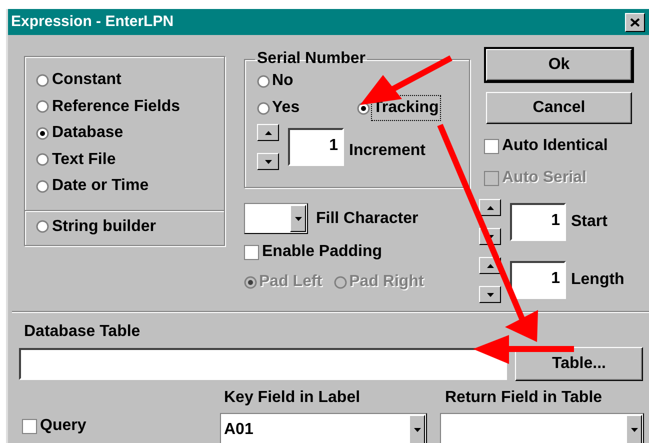  I want to click on dialog-button: Ok, so click(559, 65).